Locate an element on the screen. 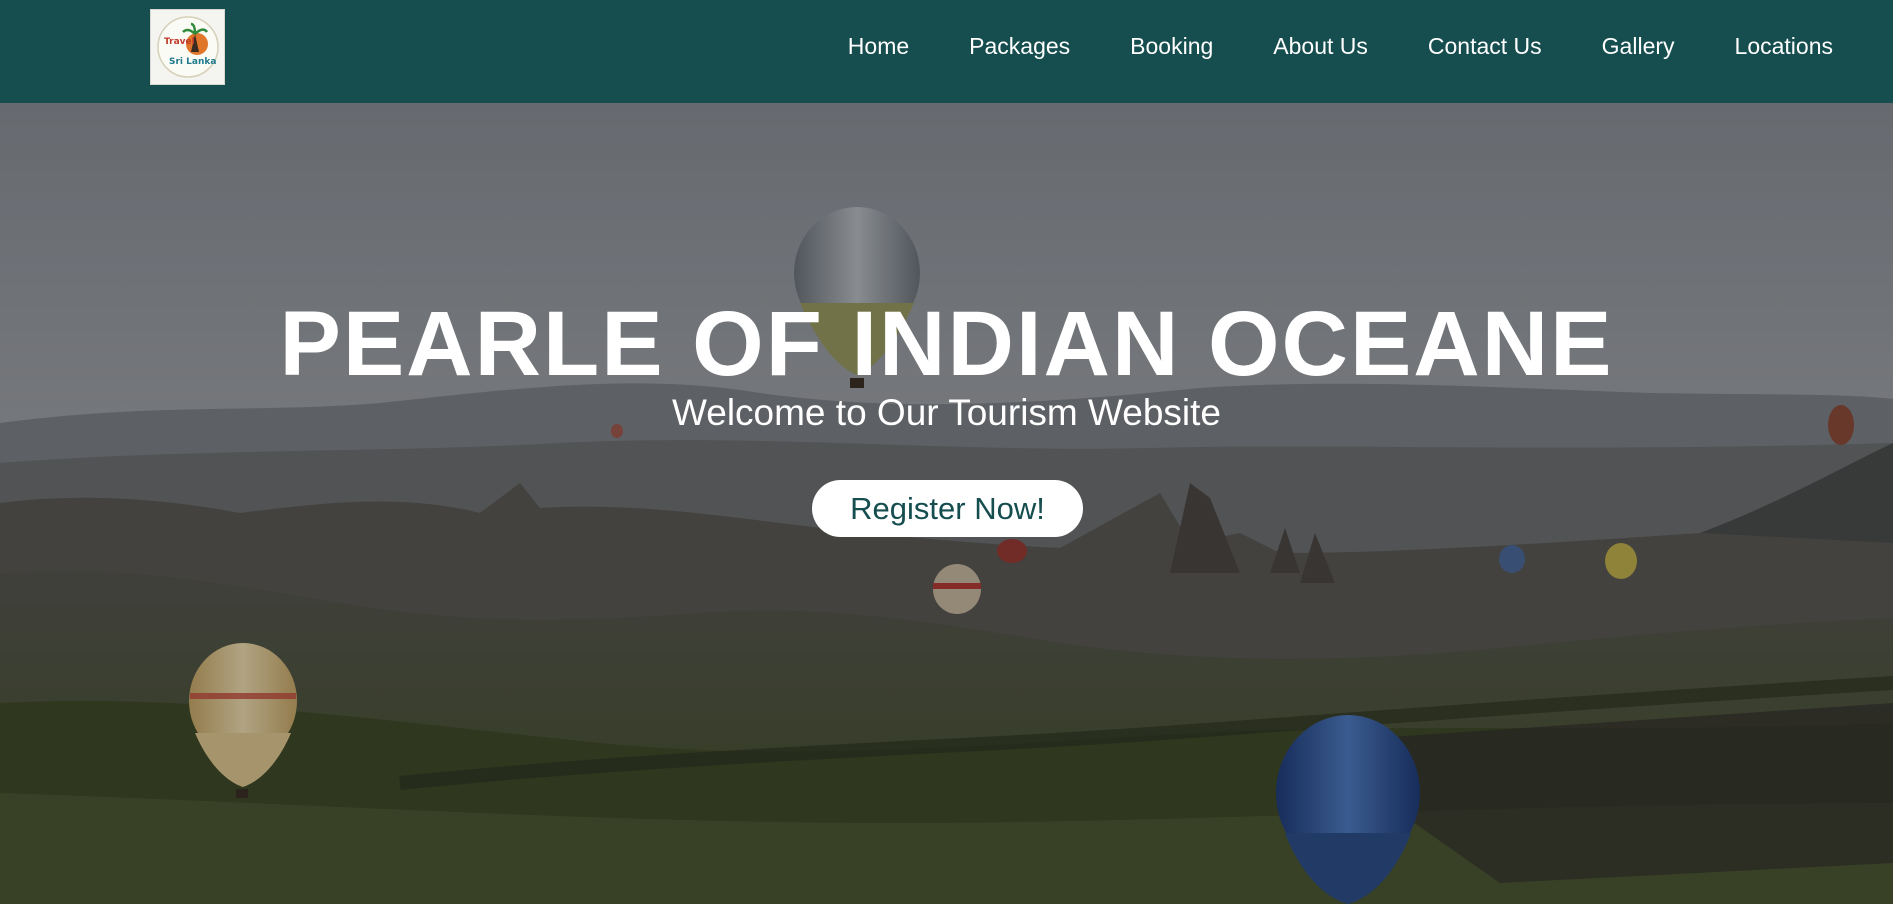 This screenshot has height=904, width=1893. logo-emblem-icon: Travel Sri Lanka is located at coordinates (187, 47).